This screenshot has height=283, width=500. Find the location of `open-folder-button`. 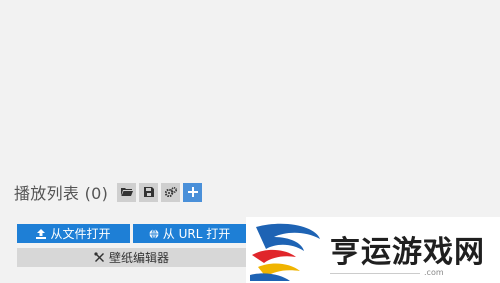

open-folder-button is located at coordinates (127, 192).